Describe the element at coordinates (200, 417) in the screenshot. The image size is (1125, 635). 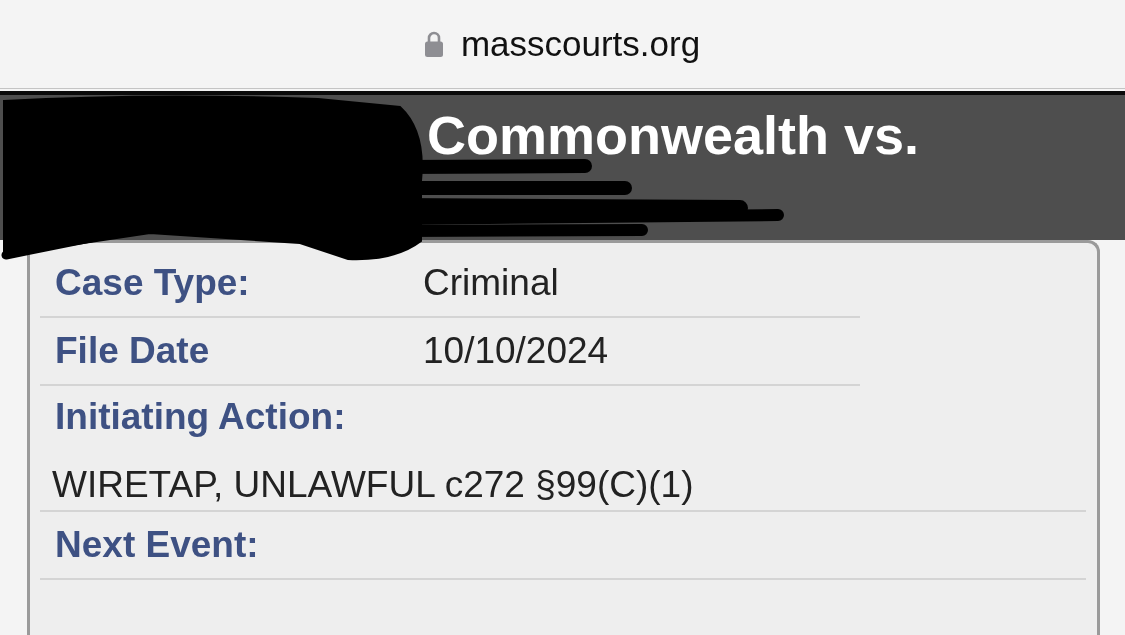
I see `field-label: Initiating Action:` at that location.